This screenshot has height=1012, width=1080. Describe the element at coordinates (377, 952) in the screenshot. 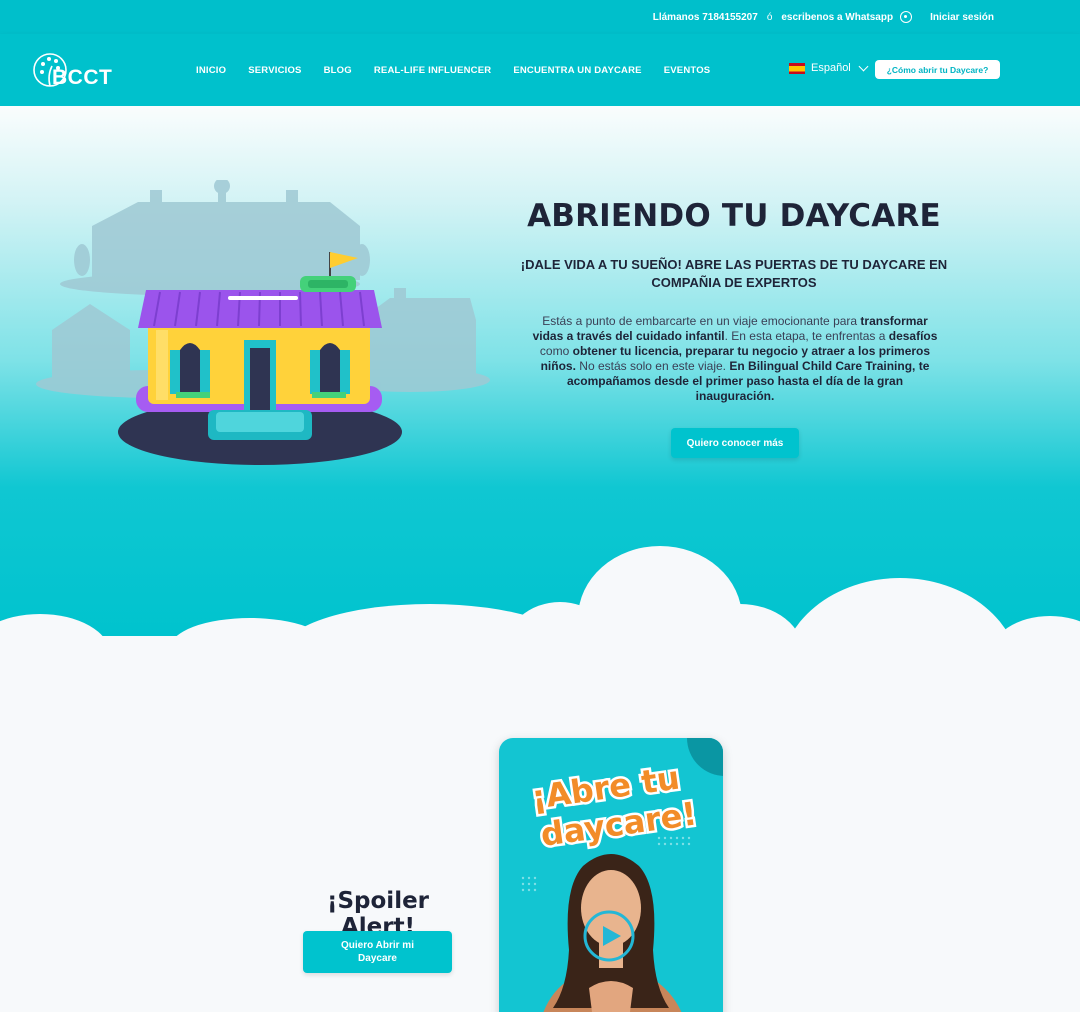

I see `open-daycare-button: Quiero Abrir mi Daycare` at that location.